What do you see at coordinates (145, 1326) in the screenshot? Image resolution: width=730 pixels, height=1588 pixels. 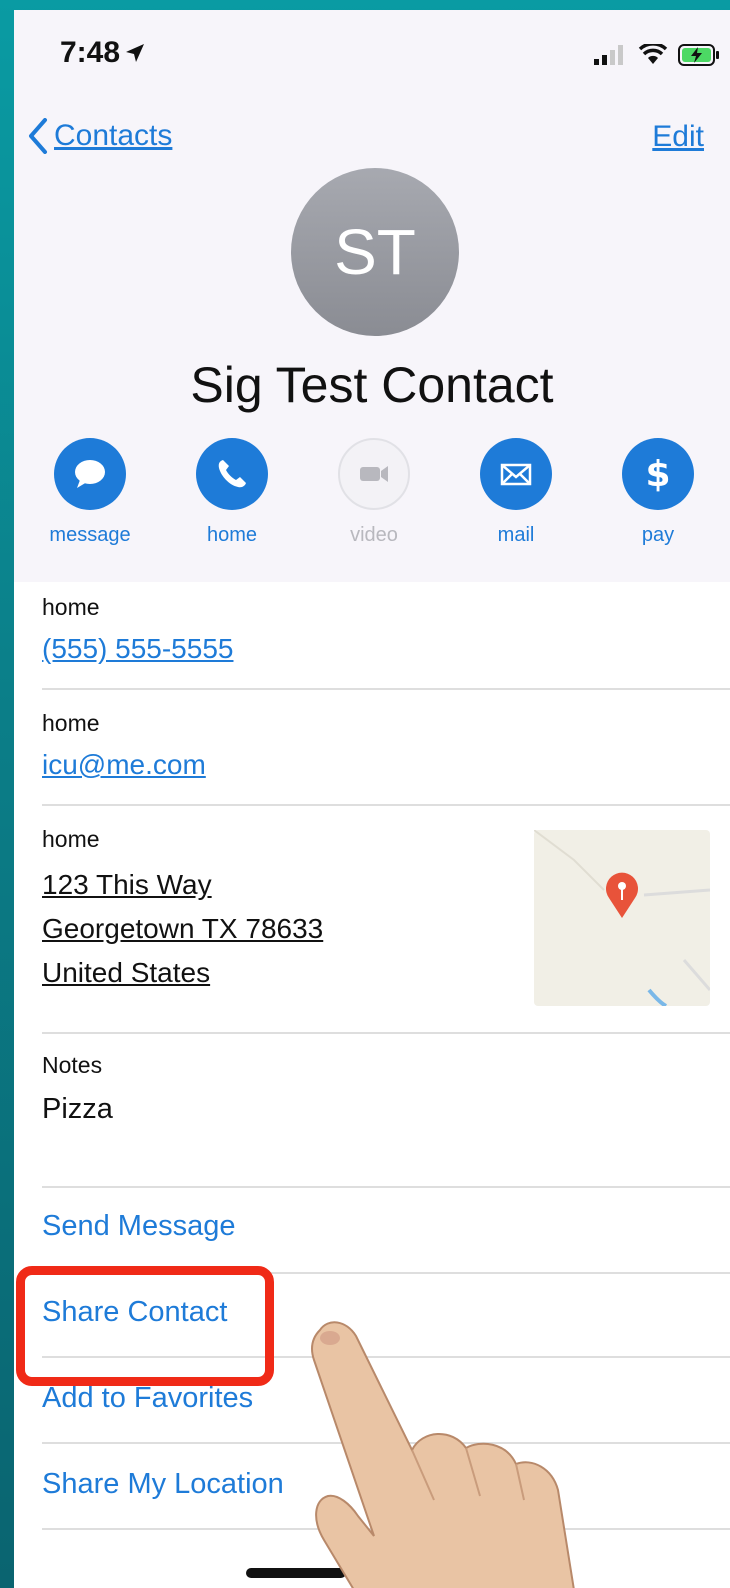 I see `share-contact-highlight-box` at bounding box center [145, 1326].